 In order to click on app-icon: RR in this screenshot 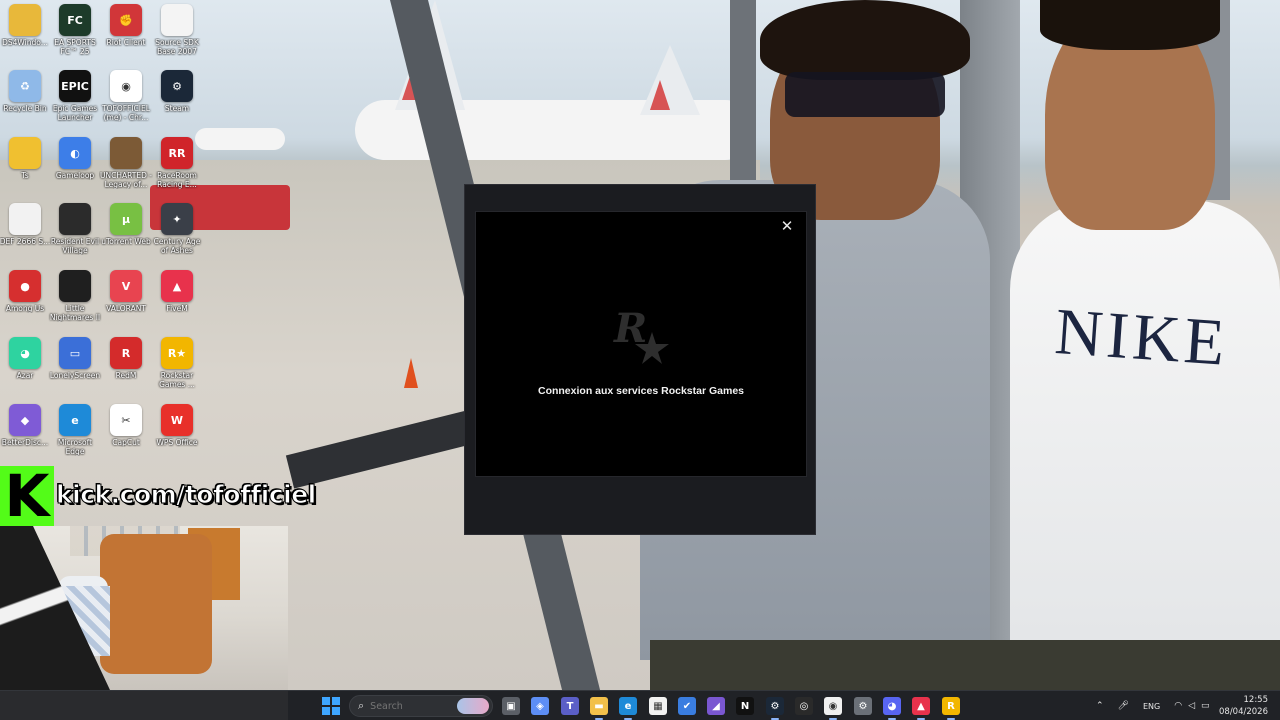, I will do `click(177, 153)`.